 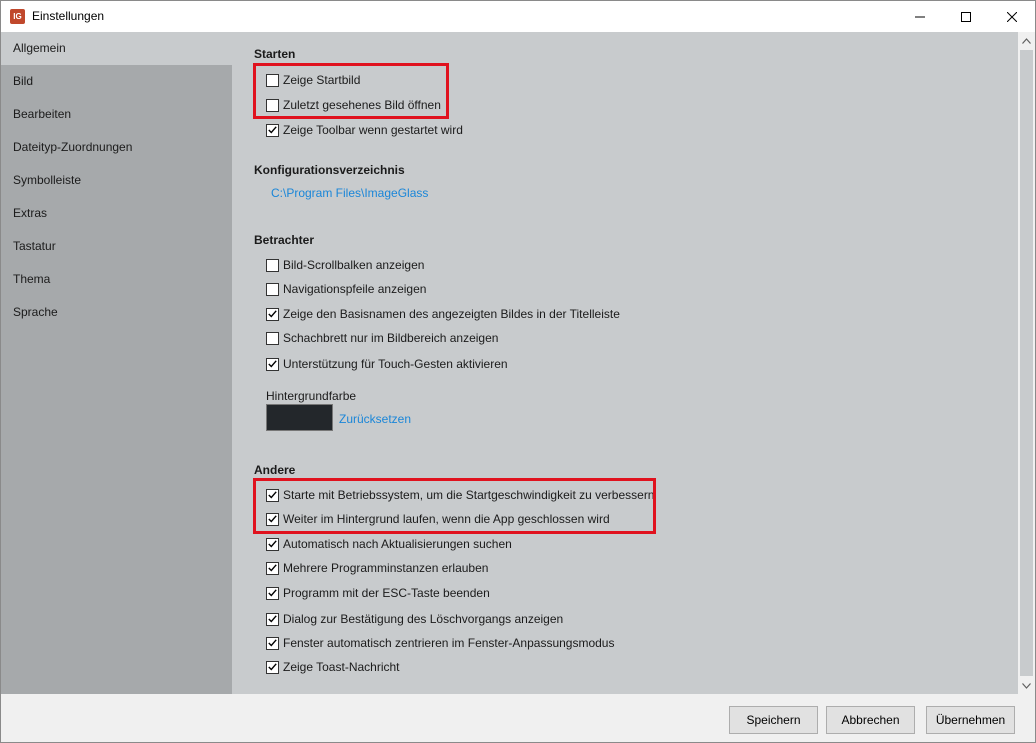 I want to click on cancel-button: Abbrechen, so click(x=870, y=720).